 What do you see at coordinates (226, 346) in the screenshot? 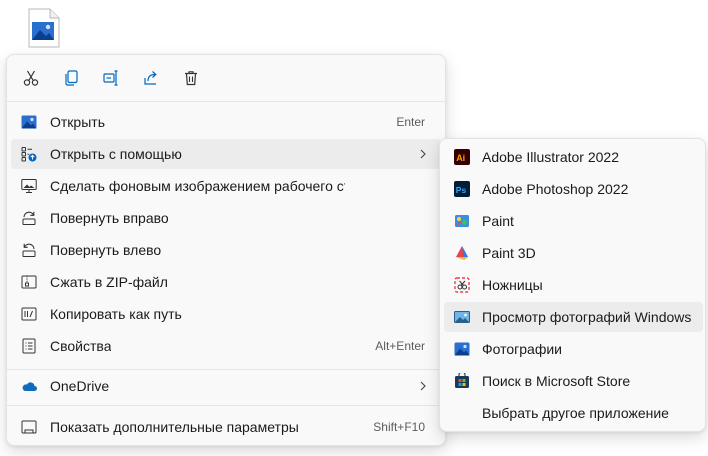
I see `menu-item-properties: Свойства Alt+Enter` at bounding box center [226, 346].